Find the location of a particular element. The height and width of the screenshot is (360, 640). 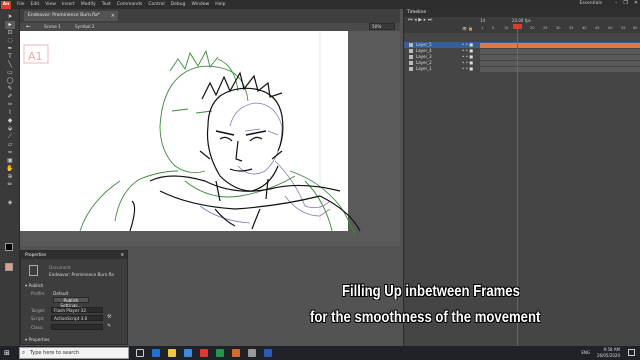

panel-menu-icon: ≡ is located at coordinates (122, 255).